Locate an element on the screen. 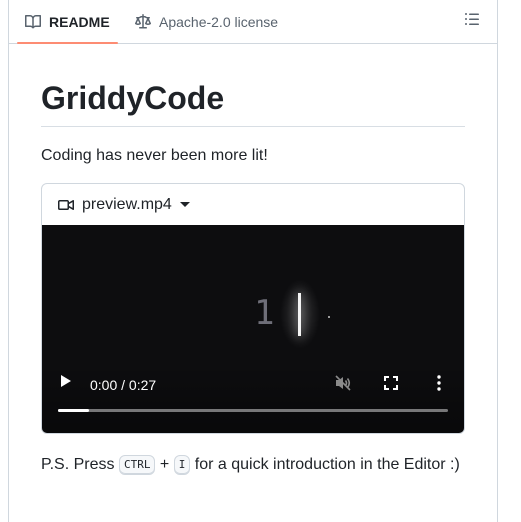 The width and height of the screenshot is (521, 522). page-title: GriddyCode is located at coordinates (133, 98).